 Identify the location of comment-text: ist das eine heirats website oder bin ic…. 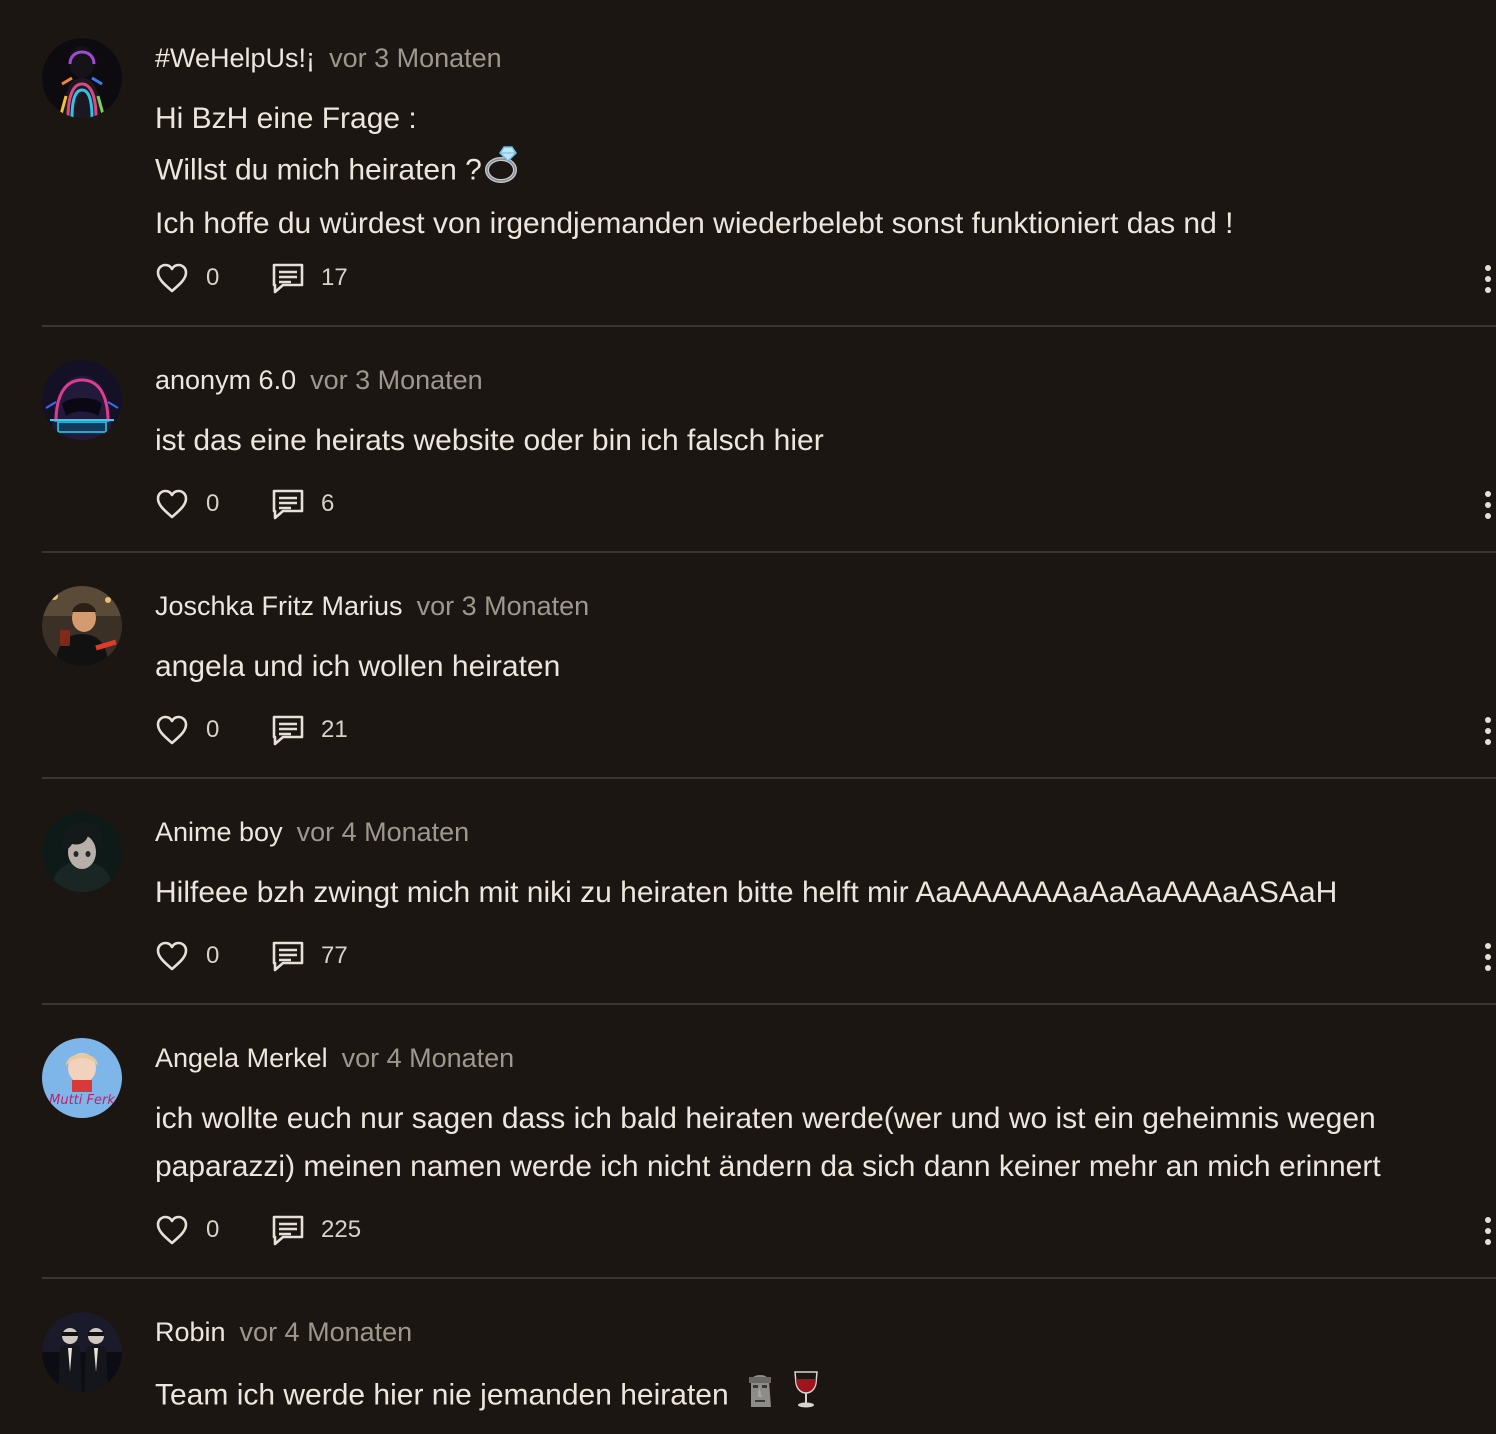
(822, 441).